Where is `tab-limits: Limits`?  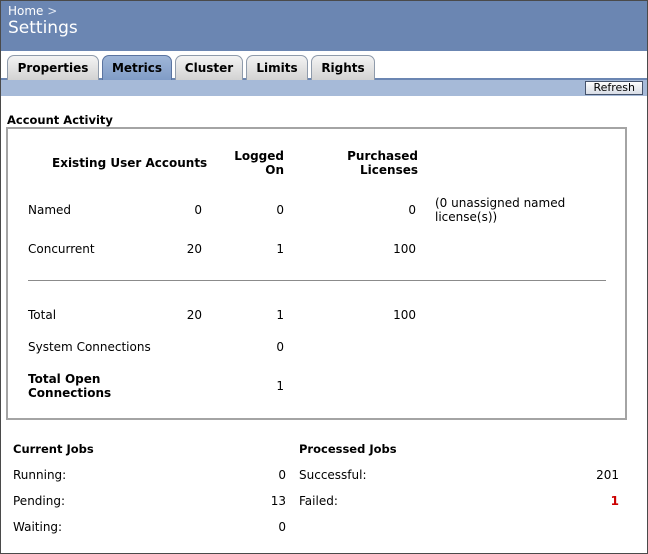 tab-limits: Limits is located at coordinates (277, 67).